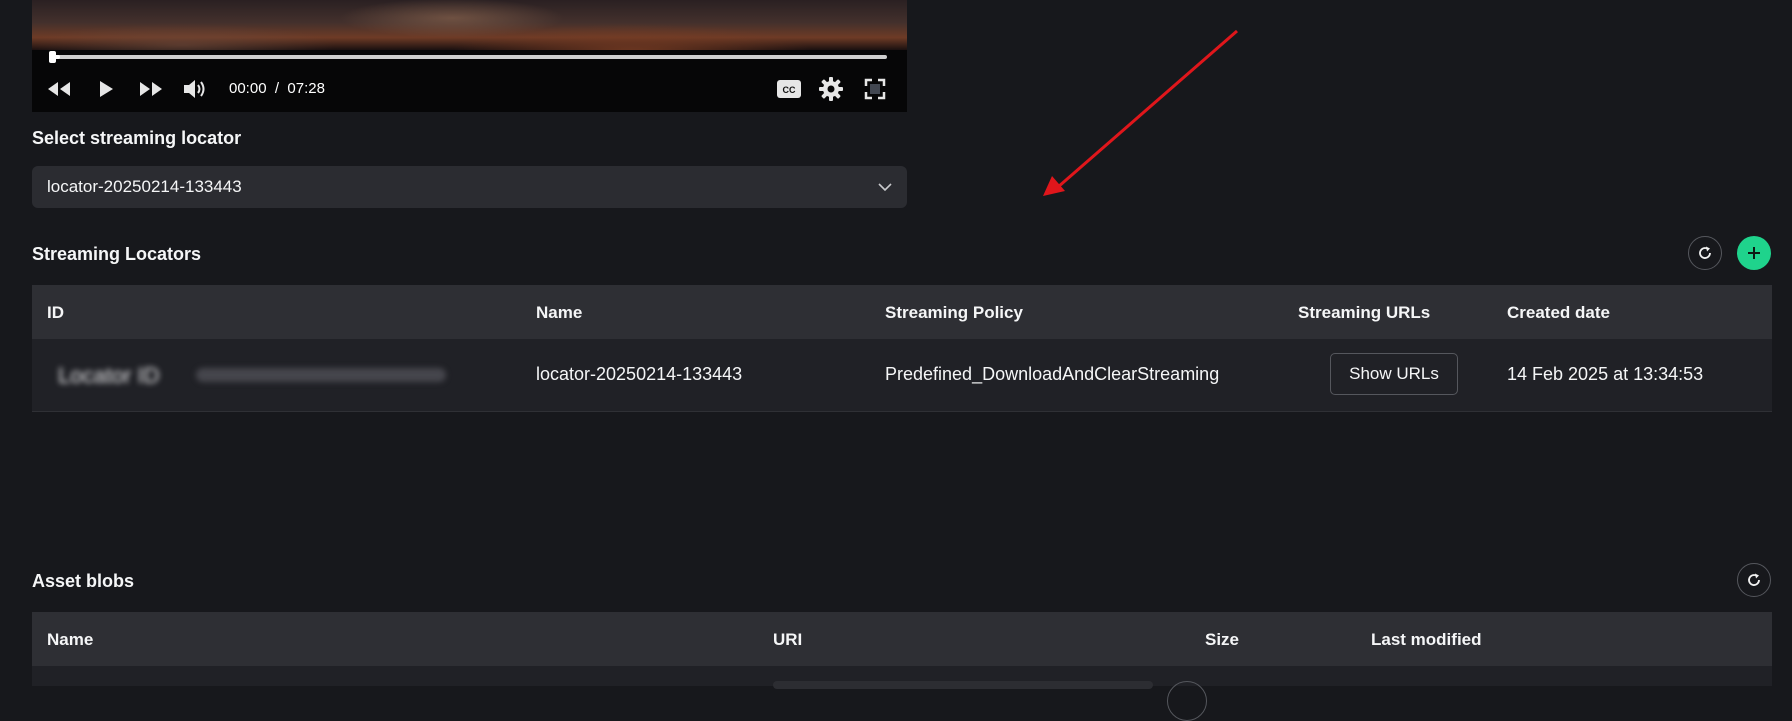 The height and width of the screenshot is (721, 1792). I want to click on duration: 07:28, so click(306, 88).